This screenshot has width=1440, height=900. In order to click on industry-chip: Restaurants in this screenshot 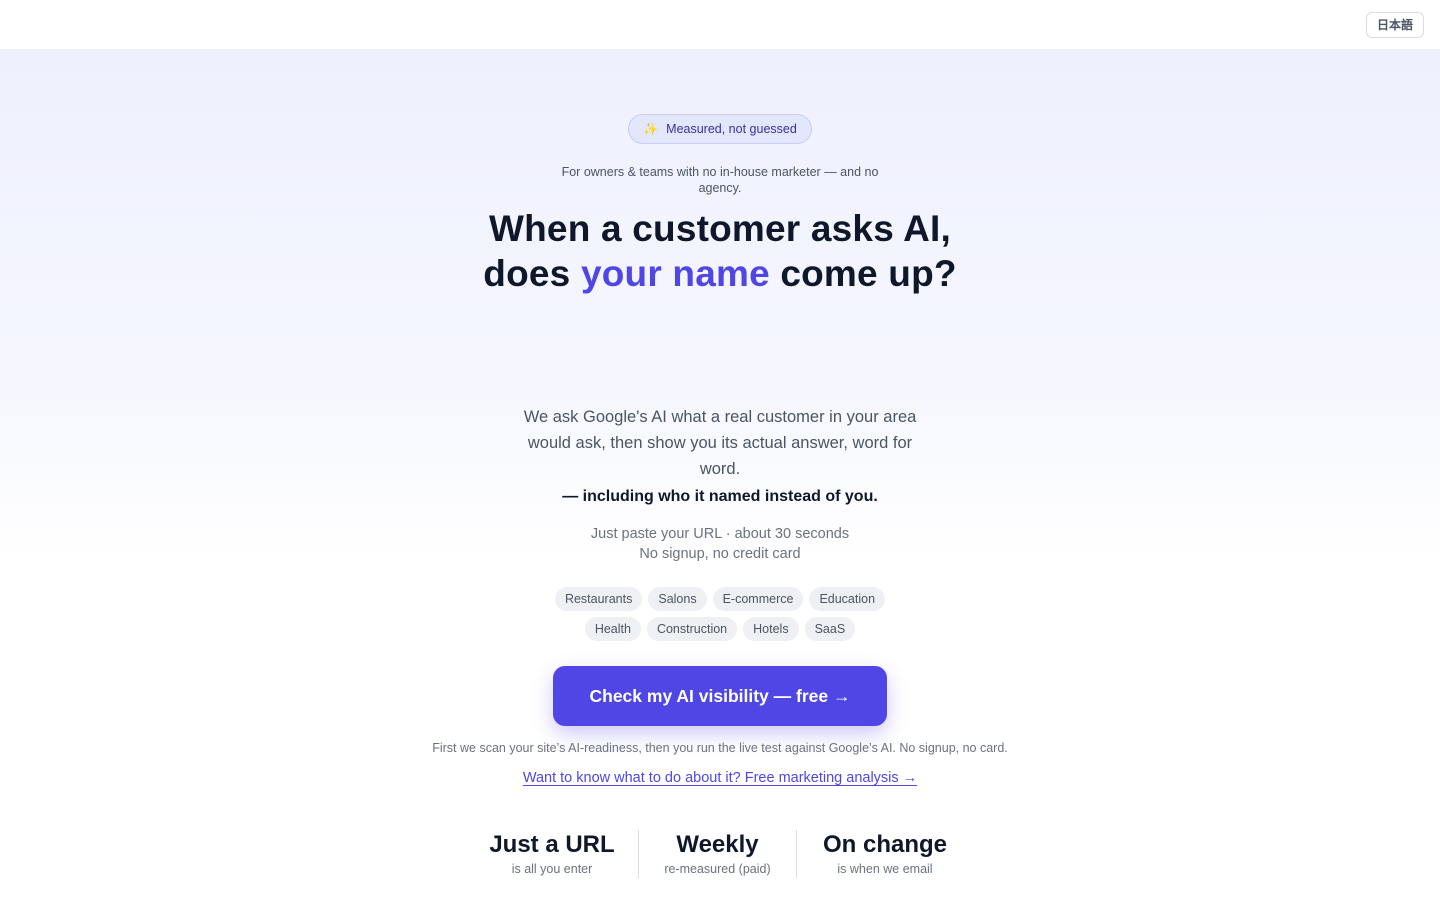, I will do `click(598, 599)`.